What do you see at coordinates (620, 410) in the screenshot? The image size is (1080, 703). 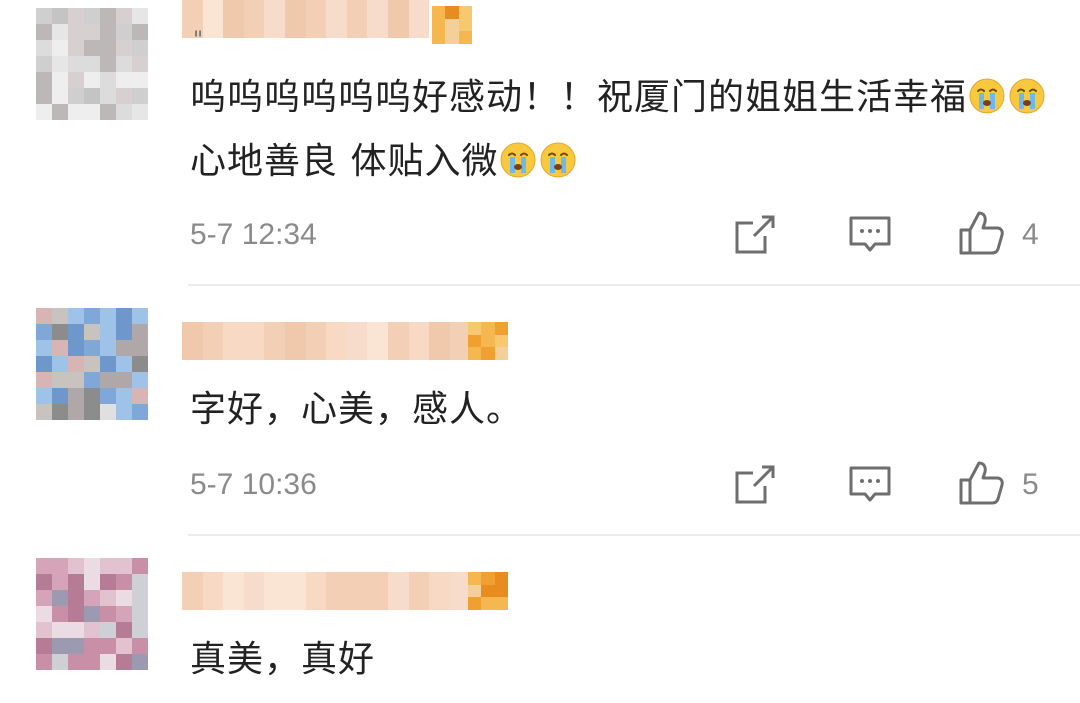 I see `comment-text: 字好，心美，感人。` at bounding box center [620, 410].